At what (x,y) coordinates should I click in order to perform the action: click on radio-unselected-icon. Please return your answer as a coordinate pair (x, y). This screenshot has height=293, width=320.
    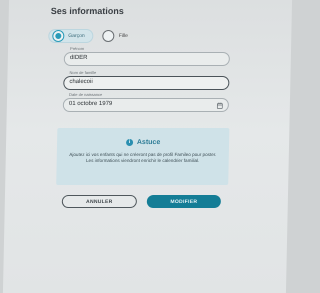
    Looking at the image, I should click on (108, 36).